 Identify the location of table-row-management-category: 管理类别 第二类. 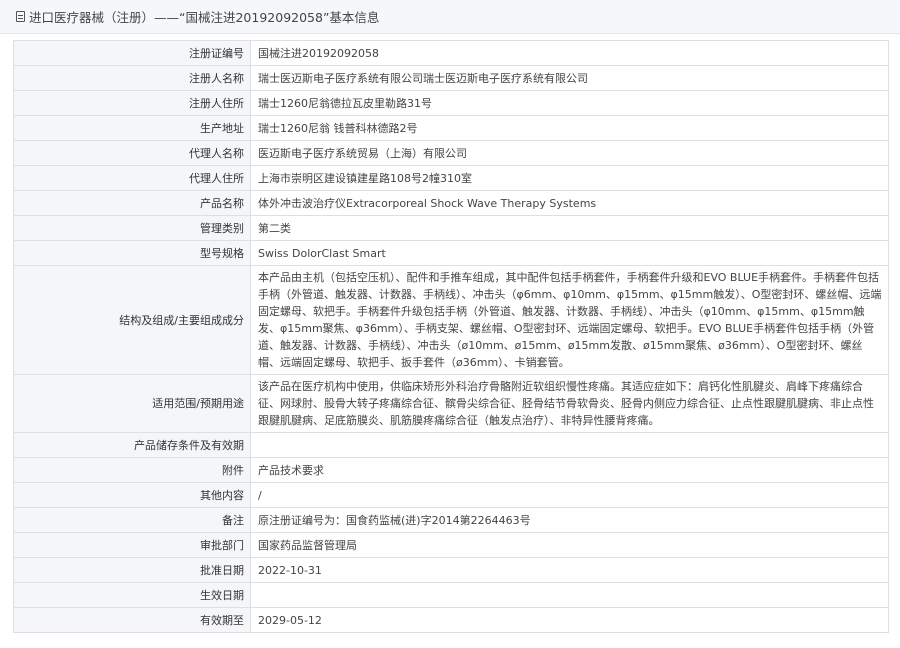
(451, 228).